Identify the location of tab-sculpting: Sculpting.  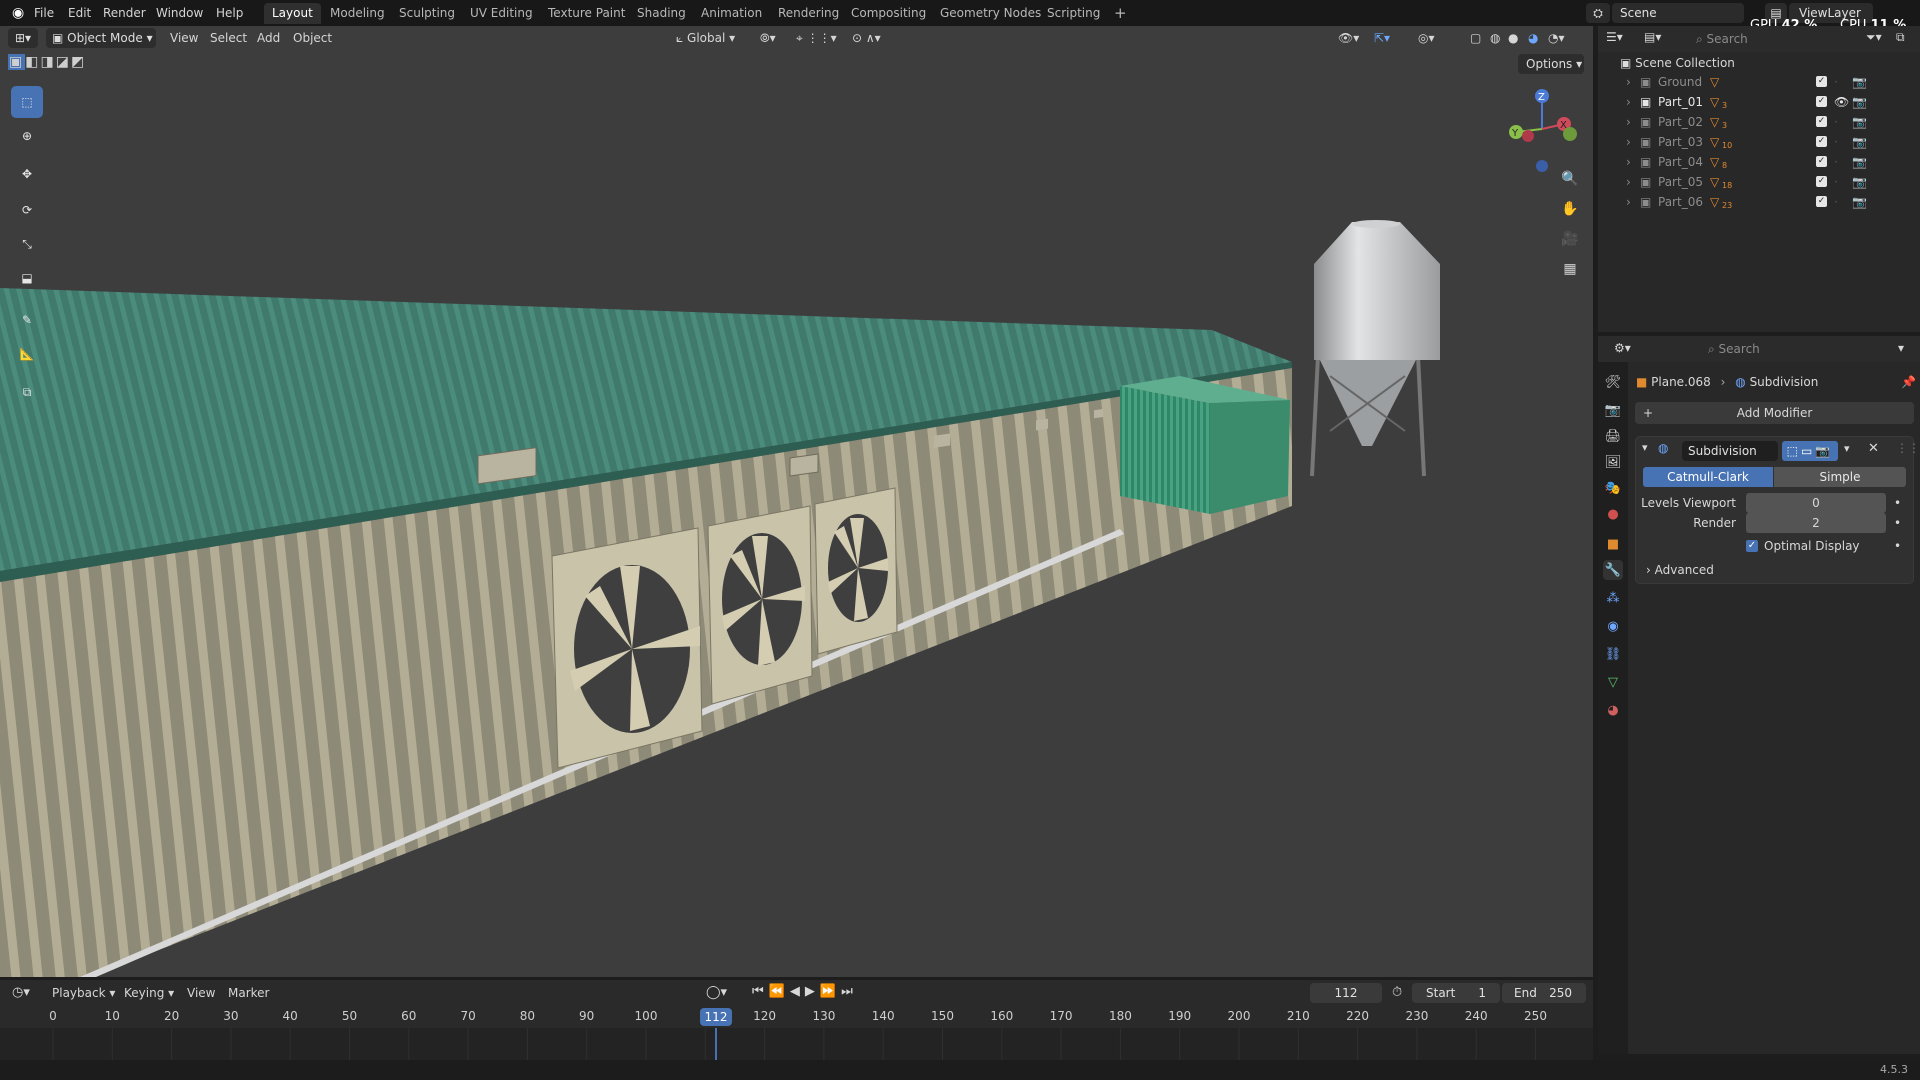
(427, 13).